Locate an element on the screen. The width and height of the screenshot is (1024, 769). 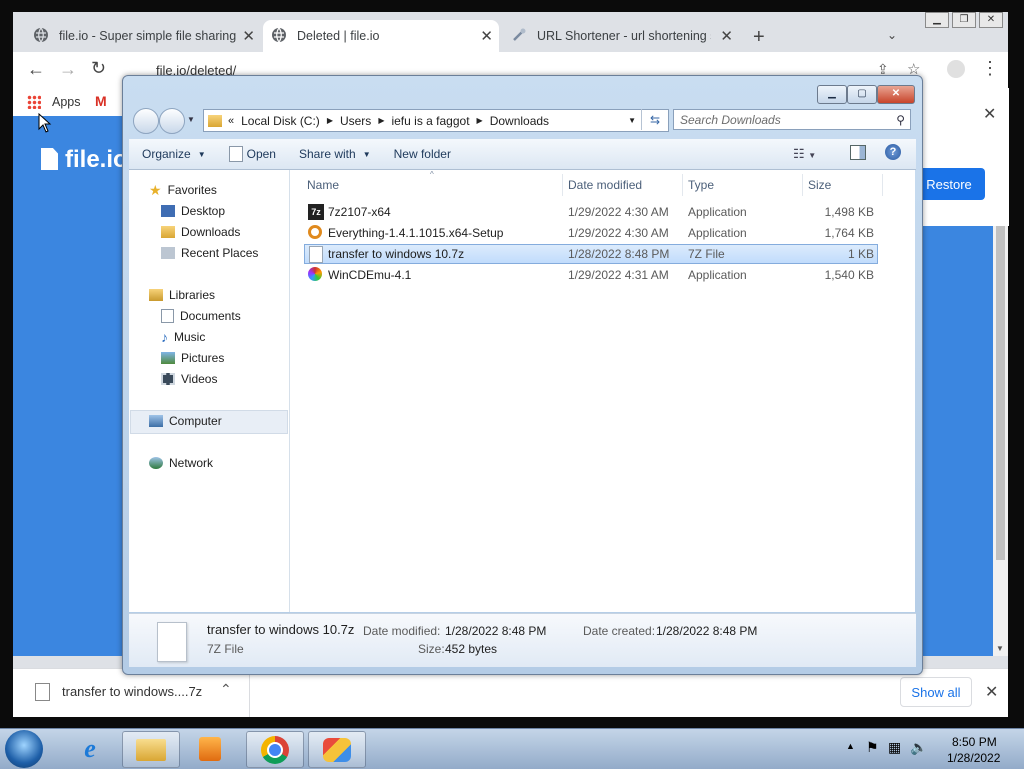
action-center-flag-icon: ⚑ is located at coordinates (872, 747).